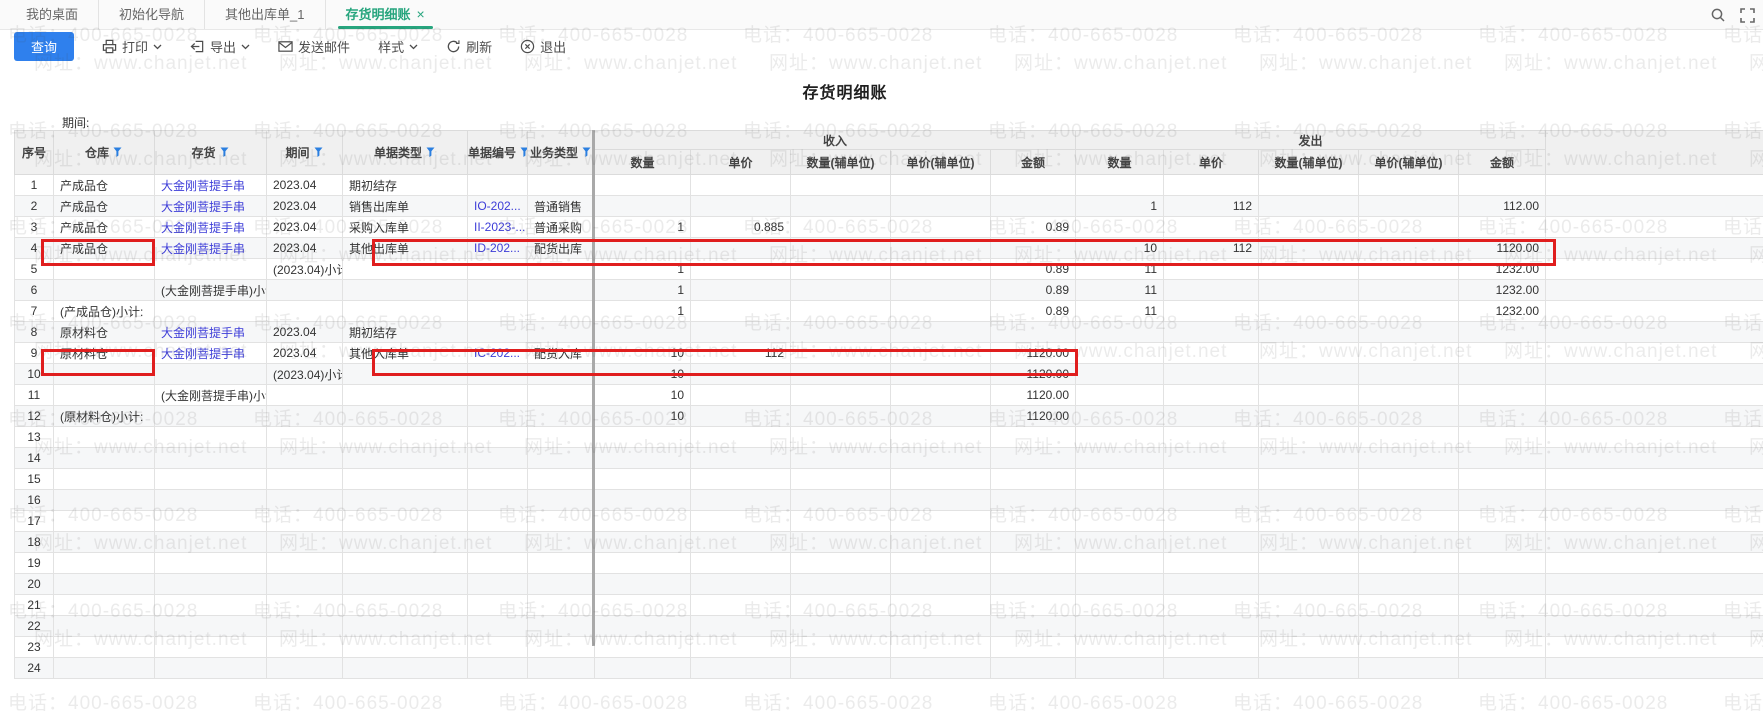  I want to click on column-header-period: 期间, so click(304, 152).